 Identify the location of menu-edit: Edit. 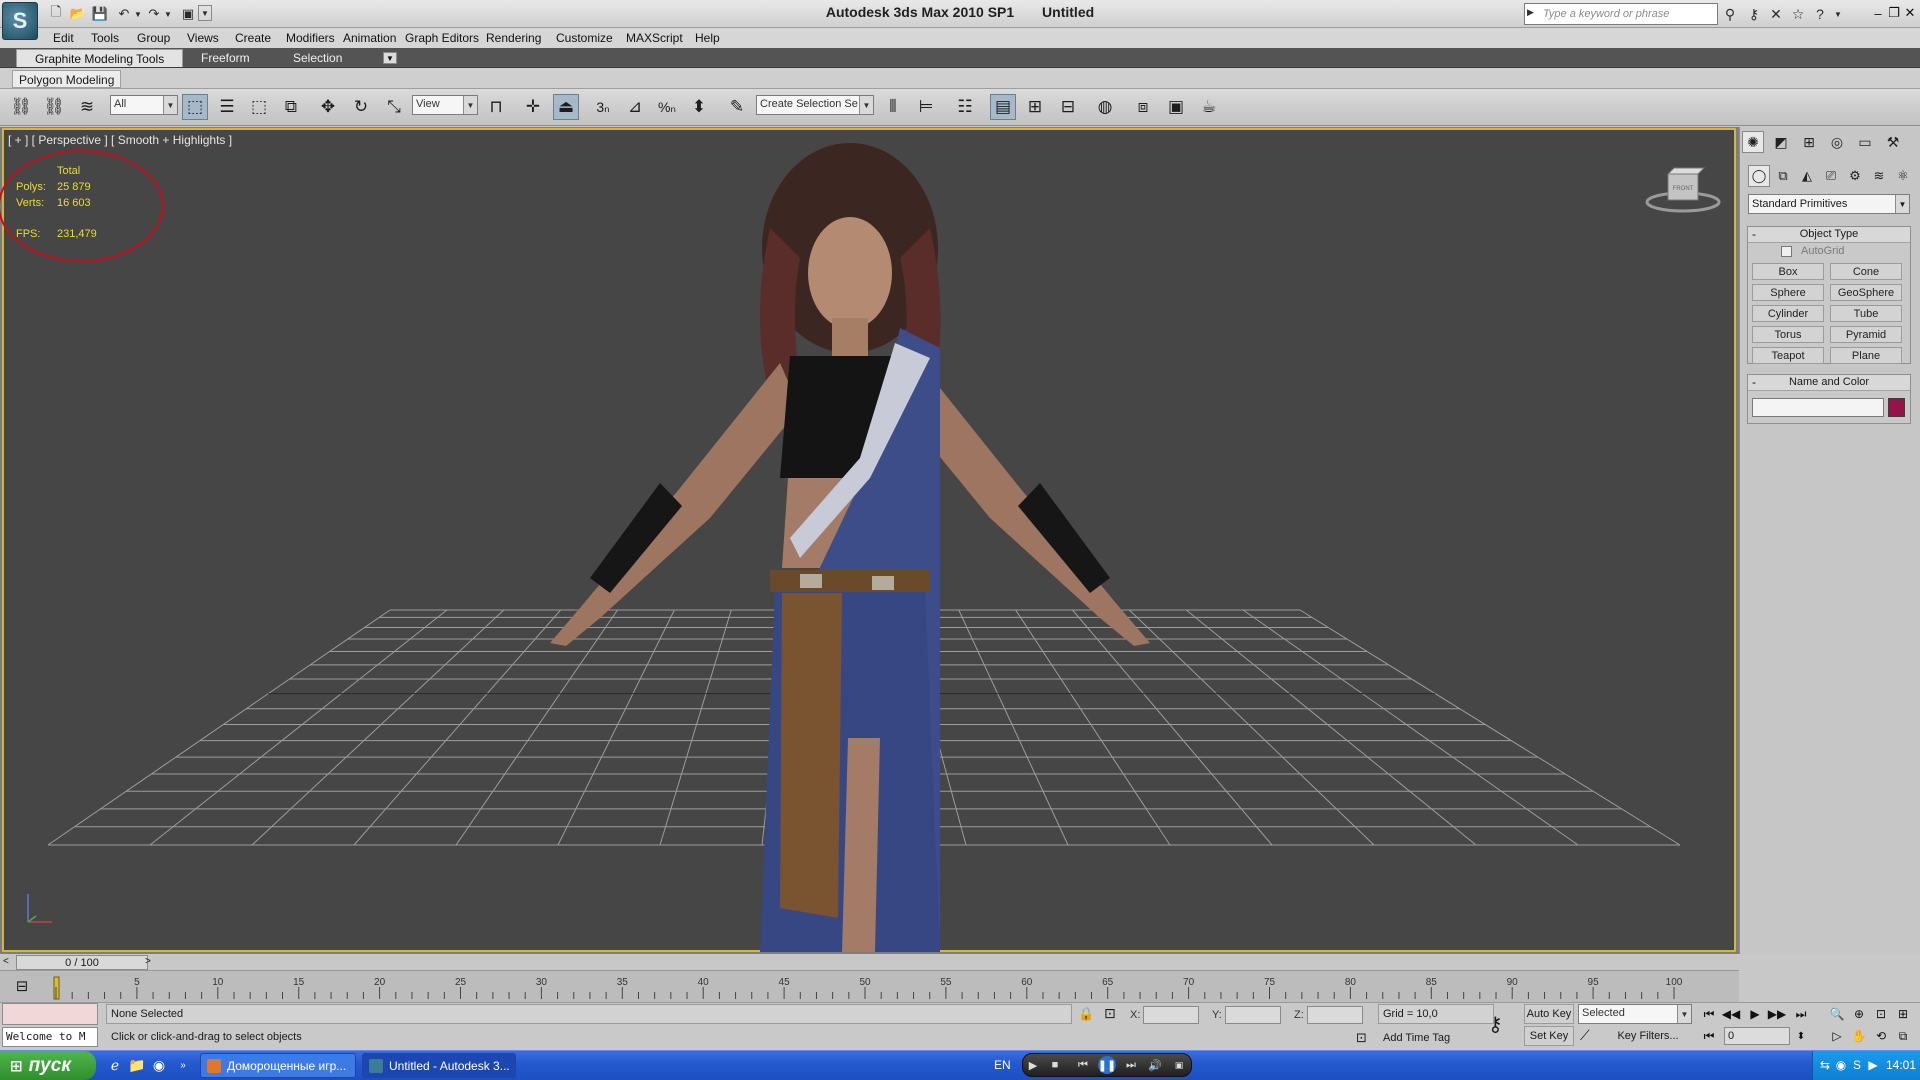
(63, 38).